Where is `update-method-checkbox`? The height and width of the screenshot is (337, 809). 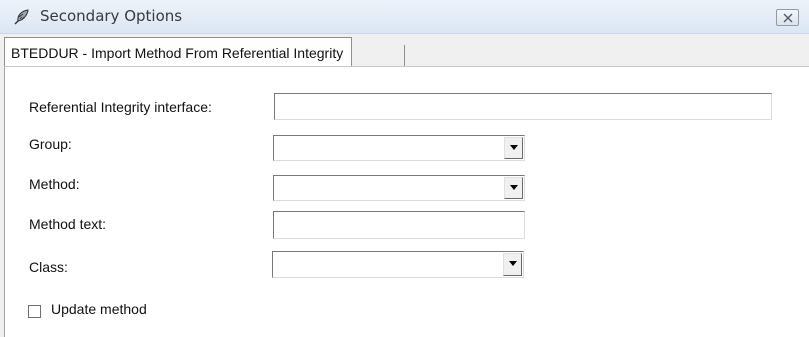 update-method-checkbox is located at coordinates (34, 311).